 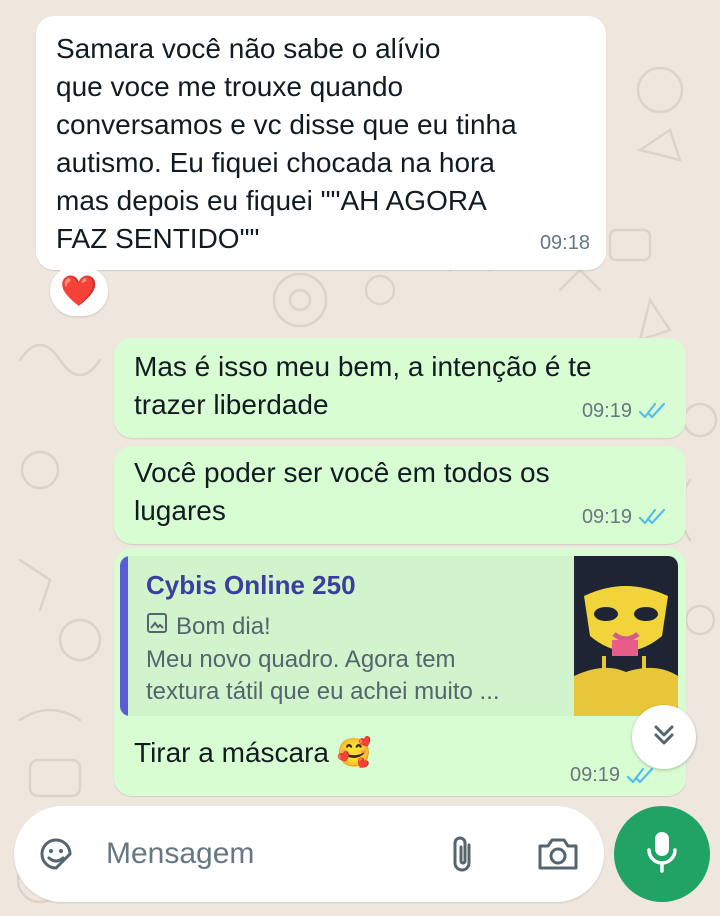 What do you see at coordinates (124, 636) in the screenshot?
I see `quote-accent-bar` at bounding box center [124, 636].